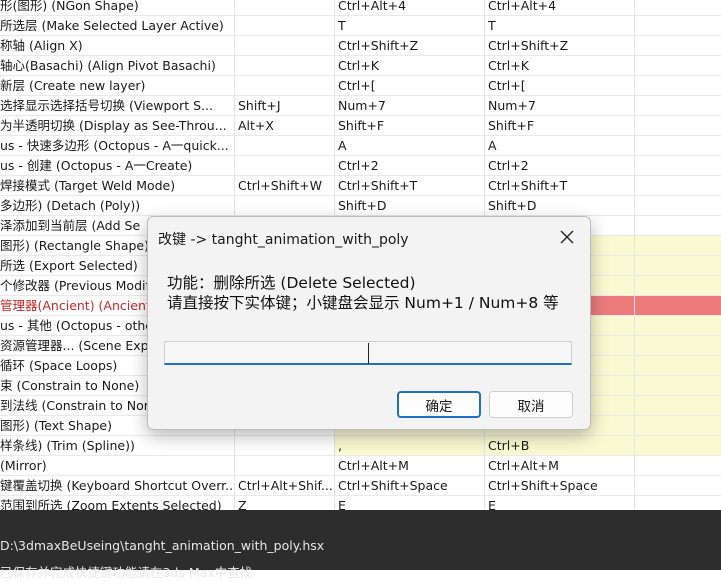 The width and height of the screenshot is (721, 581). Describe the element at coordinates (531, 404) in the screenshot. I see `cancel-button: 取消` at that location.